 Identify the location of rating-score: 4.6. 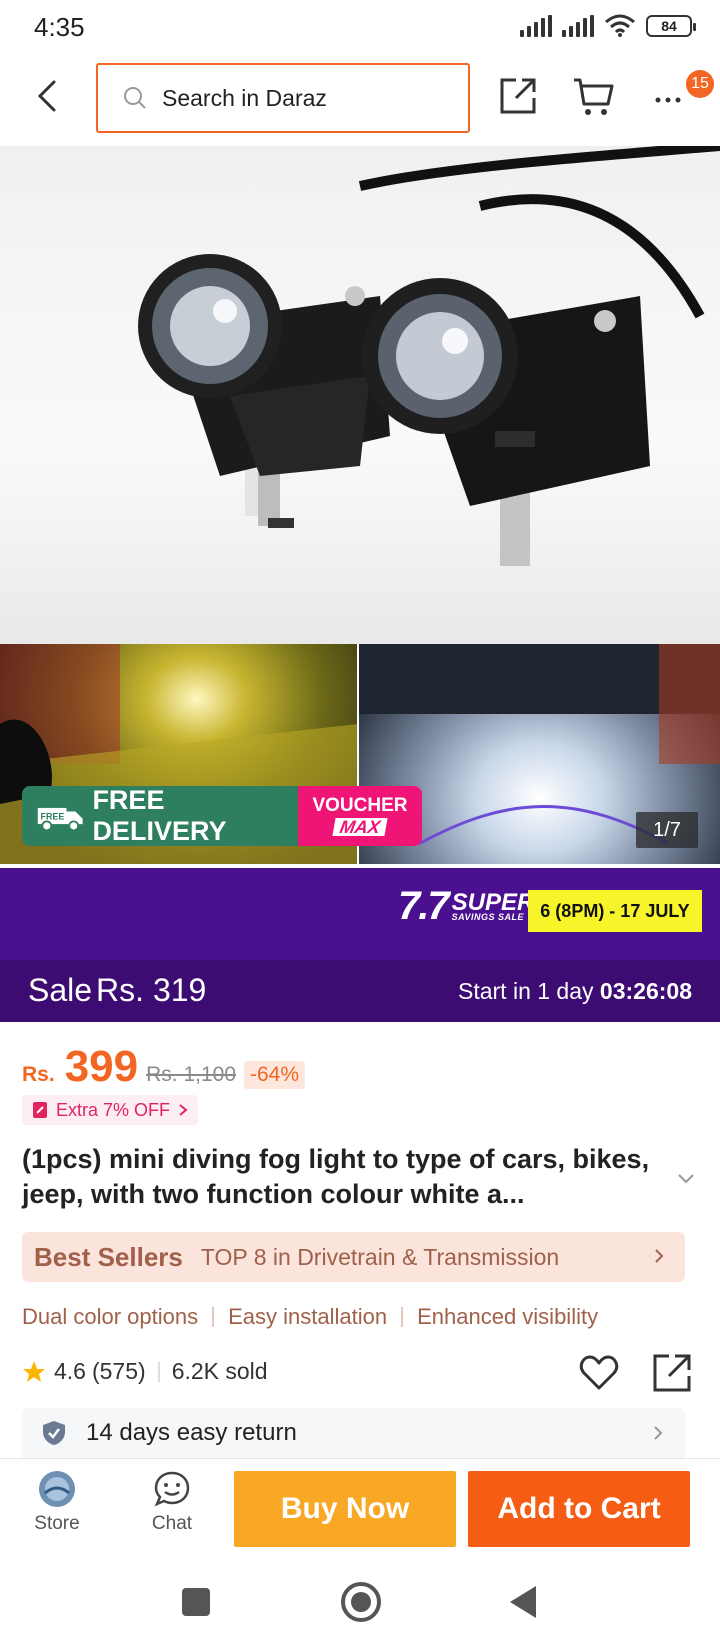
(70, 1371).